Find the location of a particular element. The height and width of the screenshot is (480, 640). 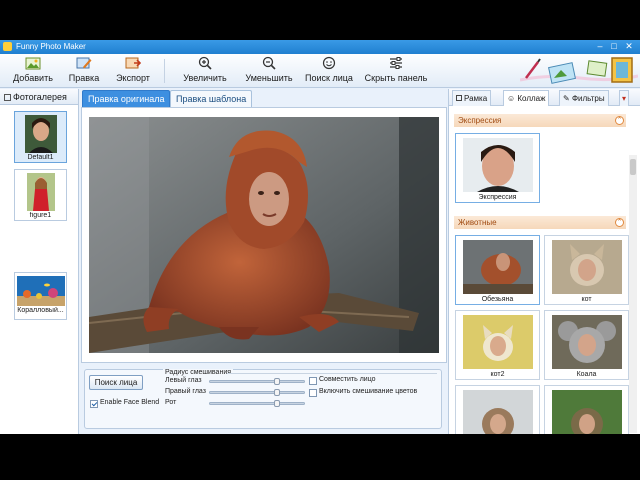

category-expression: Экспрессия ⌃ is located at coordinates (540, 120).